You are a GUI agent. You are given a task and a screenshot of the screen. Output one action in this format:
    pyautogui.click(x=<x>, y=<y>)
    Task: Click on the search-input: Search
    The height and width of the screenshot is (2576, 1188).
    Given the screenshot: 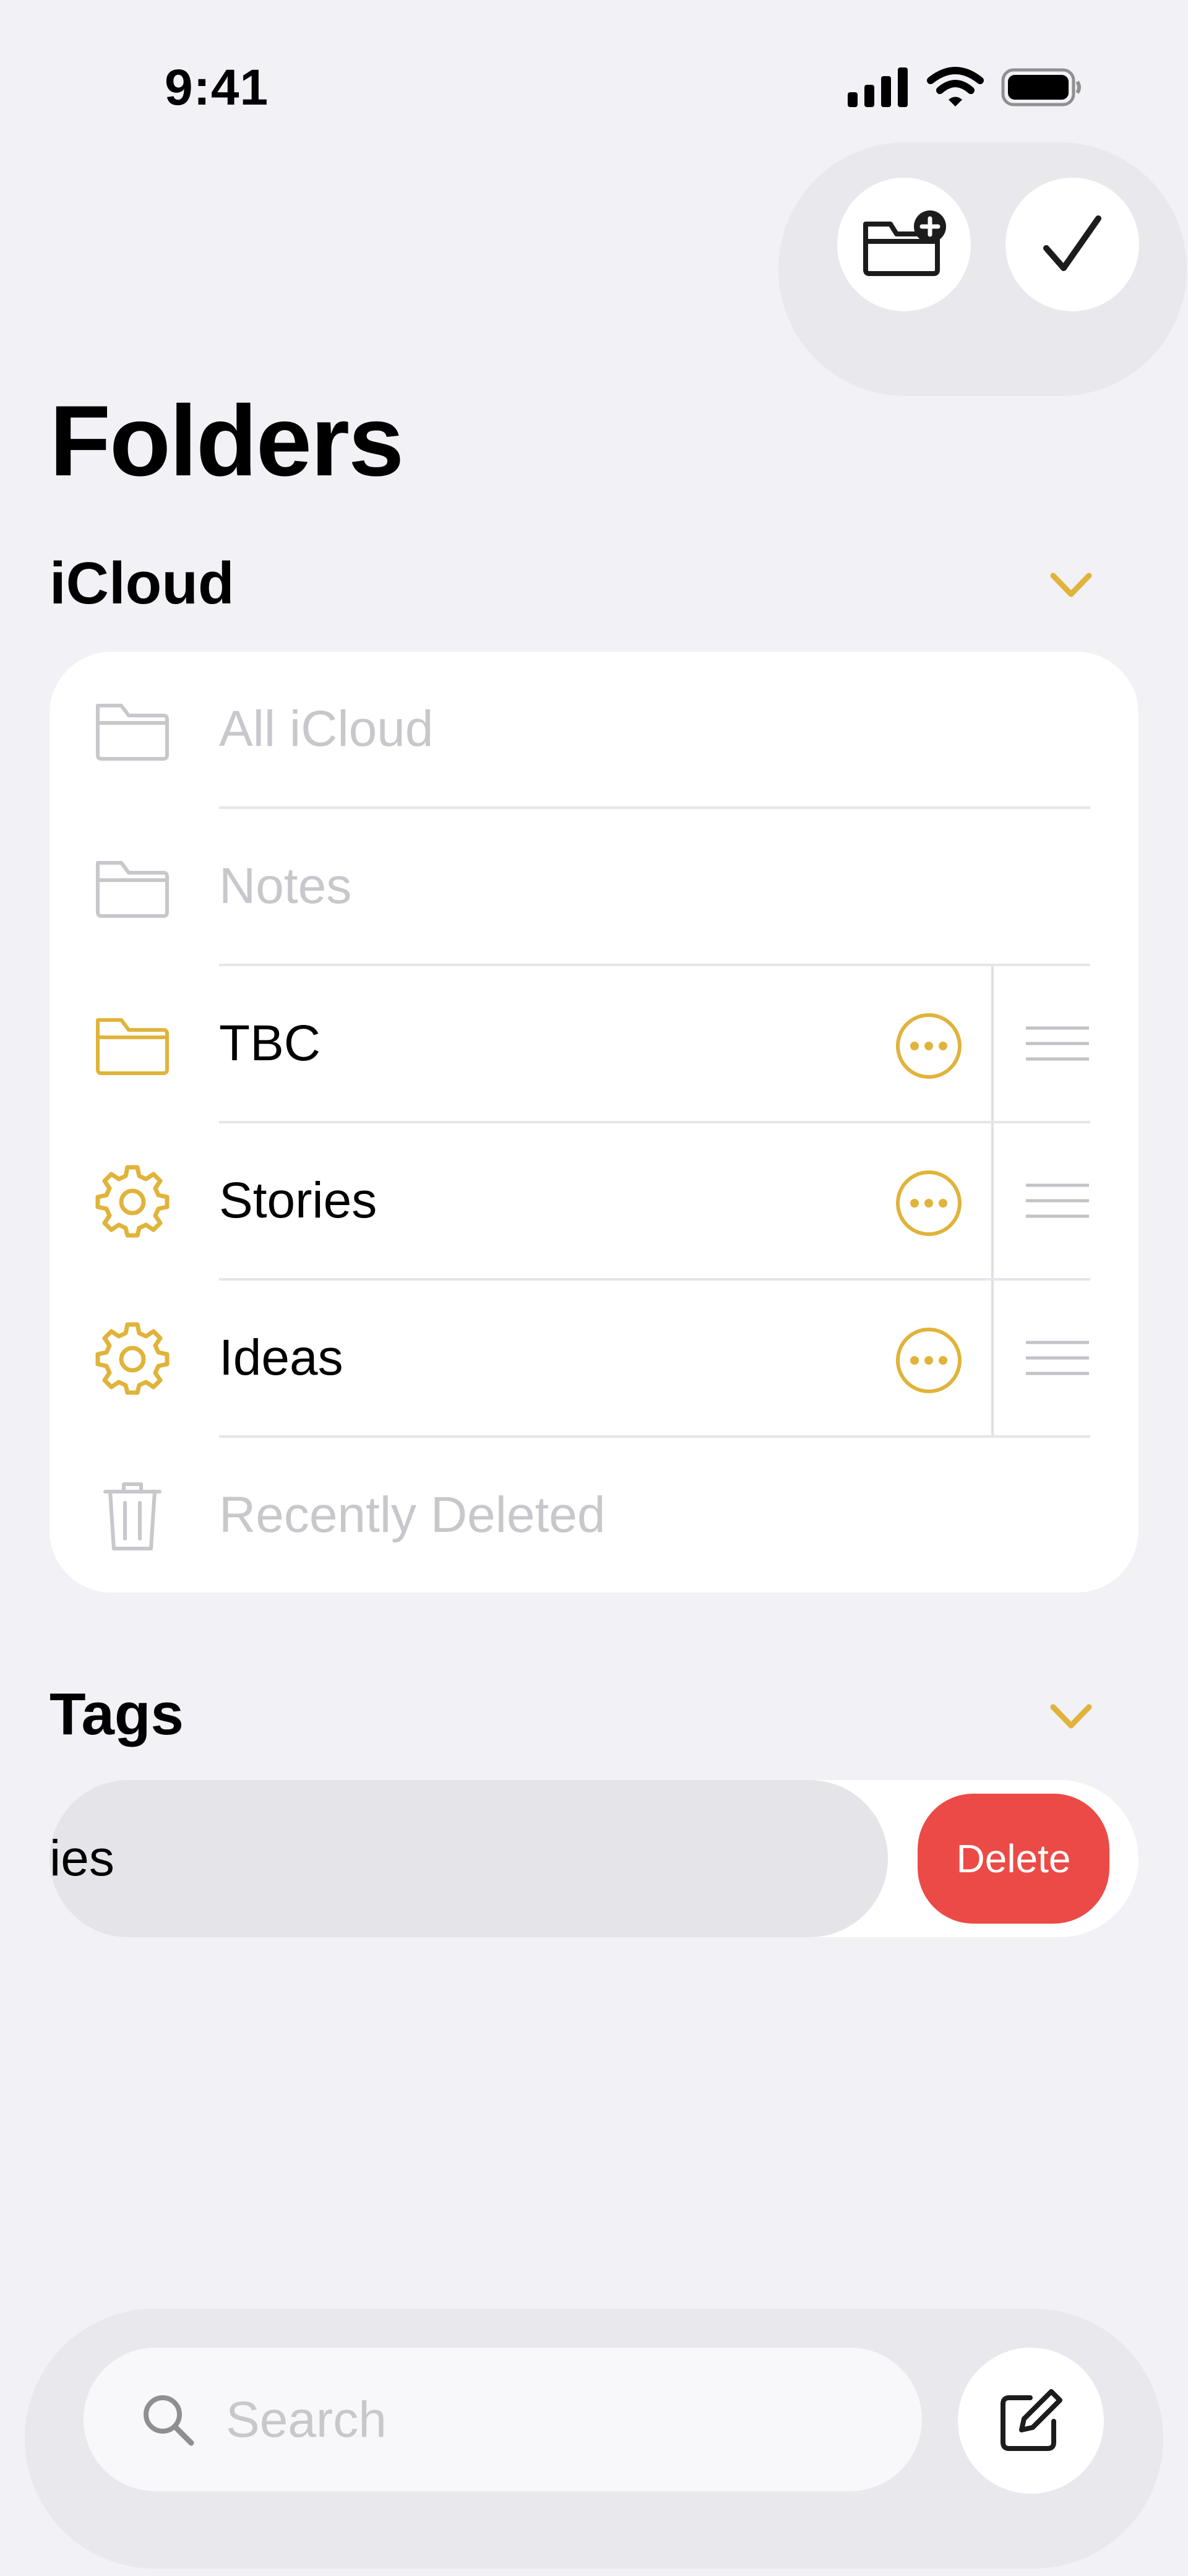 What is the action you would take?
    pyautogui.click(x=503, y=2419)
    